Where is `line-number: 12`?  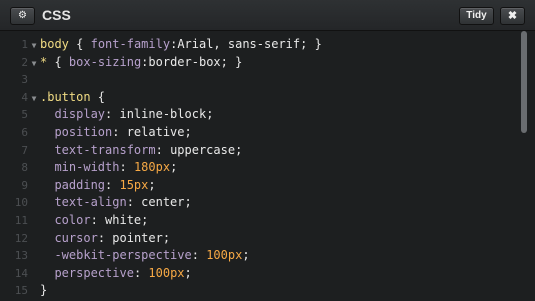 line-number: 12 is located at coordinates (21, 238).